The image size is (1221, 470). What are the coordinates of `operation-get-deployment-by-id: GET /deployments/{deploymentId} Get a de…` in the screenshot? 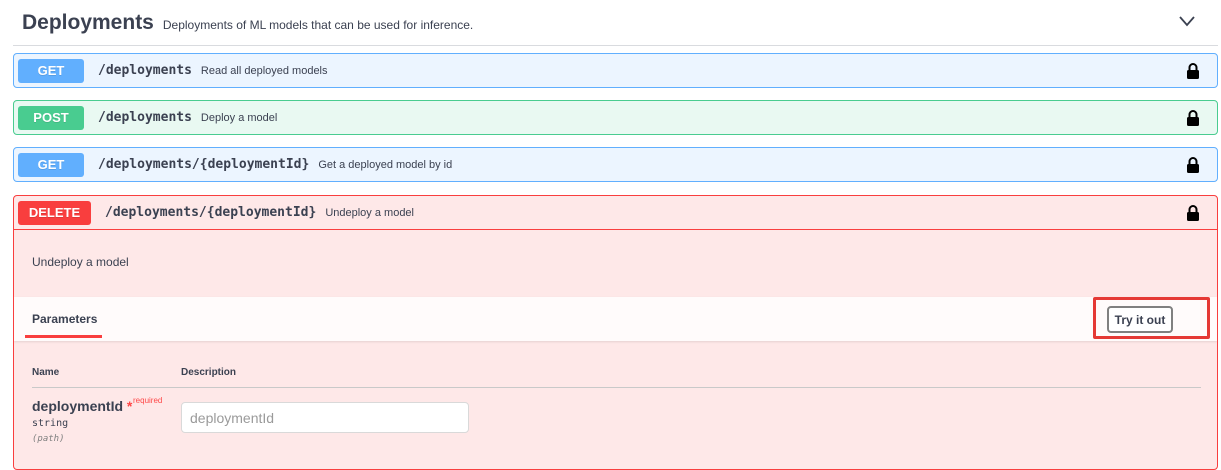 It's located at (615, 164).